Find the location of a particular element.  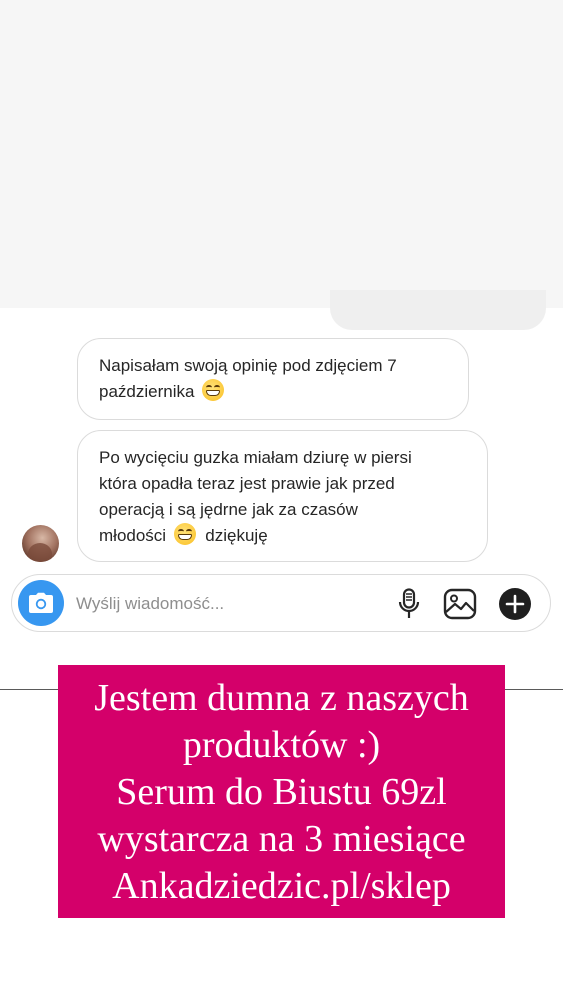

promo-line: Jestem dumna z naszych is located at coordinates (281, 698).